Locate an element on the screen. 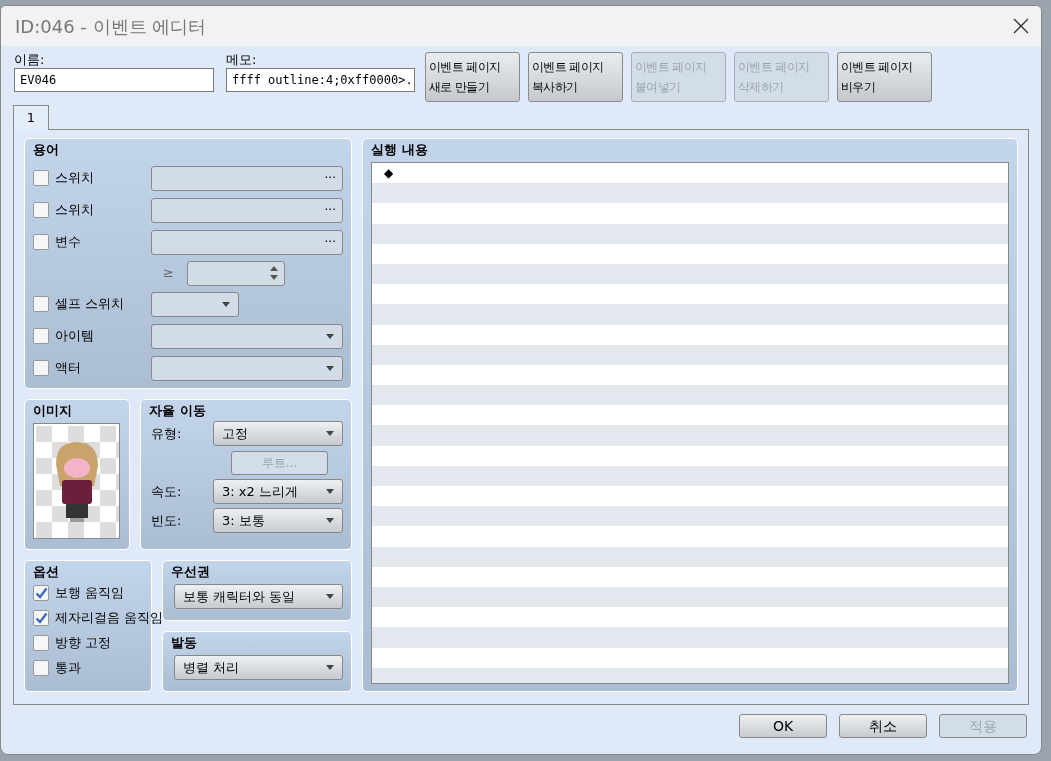 The width and height of the screenshot is (1051, 761). dialog-button: OK is located at coordinates (783, 726).